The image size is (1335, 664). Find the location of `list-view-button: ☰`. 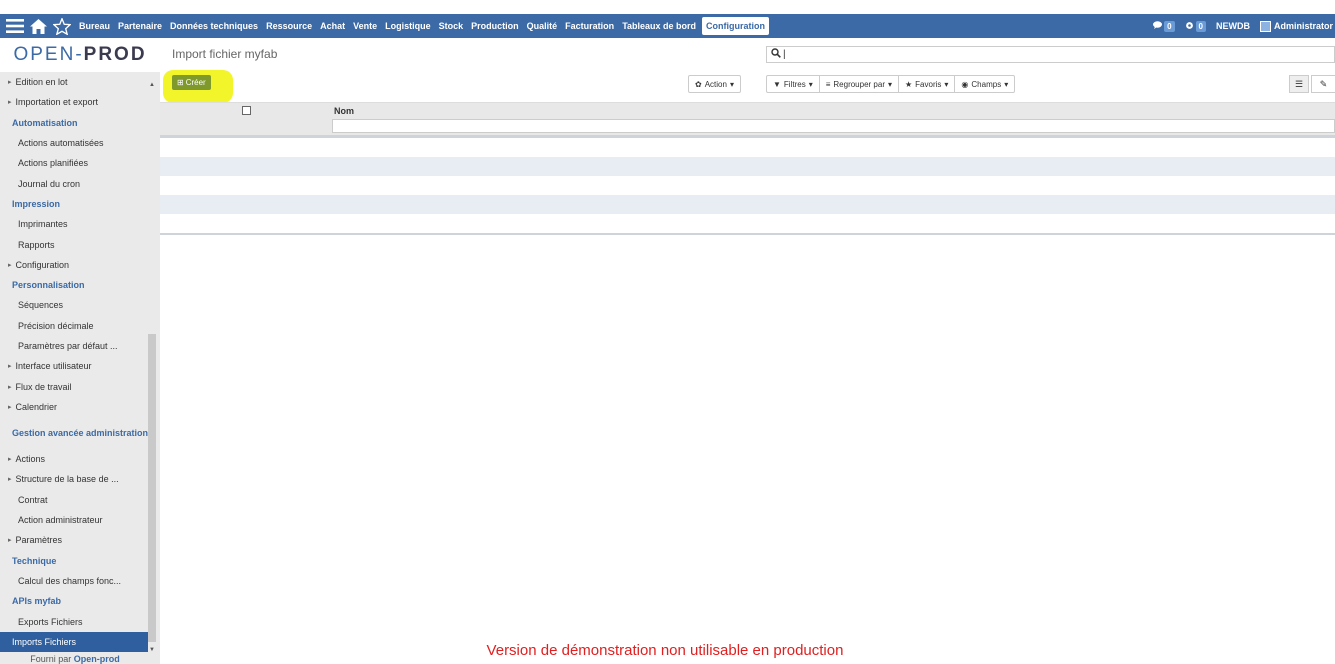

list-view-button: ☰ is located at coordinates (1299, 84).